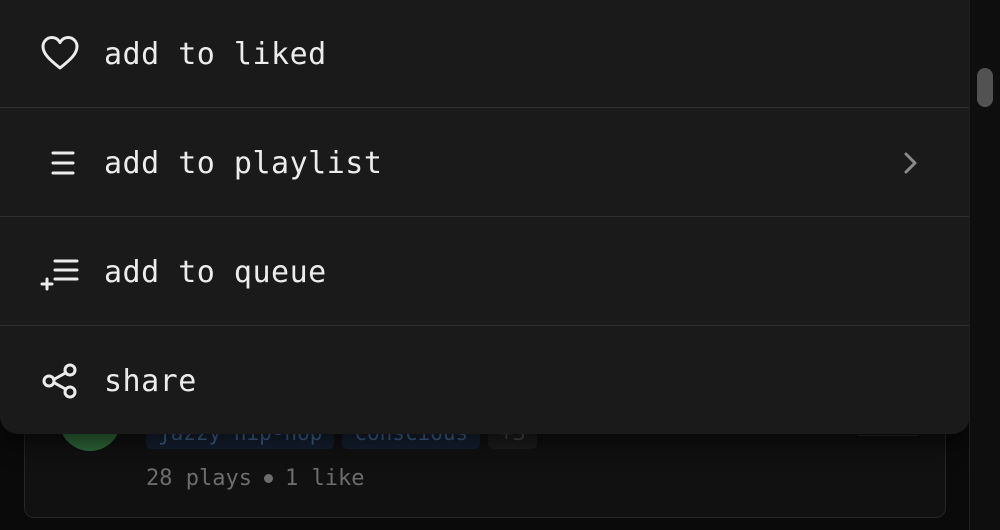 The image size is (1000, 530). What do you see at coordinates (215, 272) in the screenshot?
I see `menu-item-label: add to queue` at bounding box center [215, 272].